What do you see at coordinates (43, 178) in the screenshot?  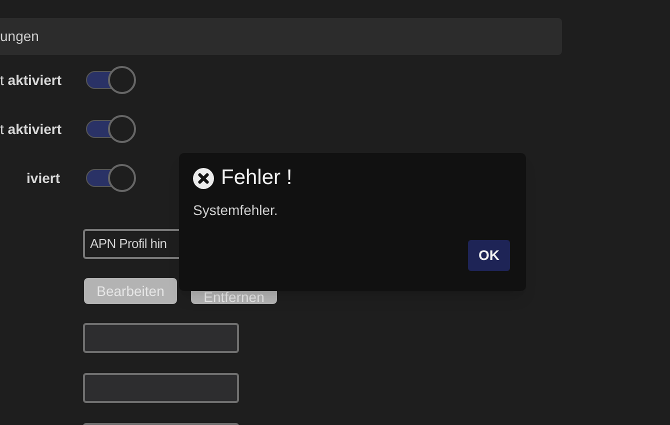 I see `toggle-label: iviert` at bounding box center [43, 178].